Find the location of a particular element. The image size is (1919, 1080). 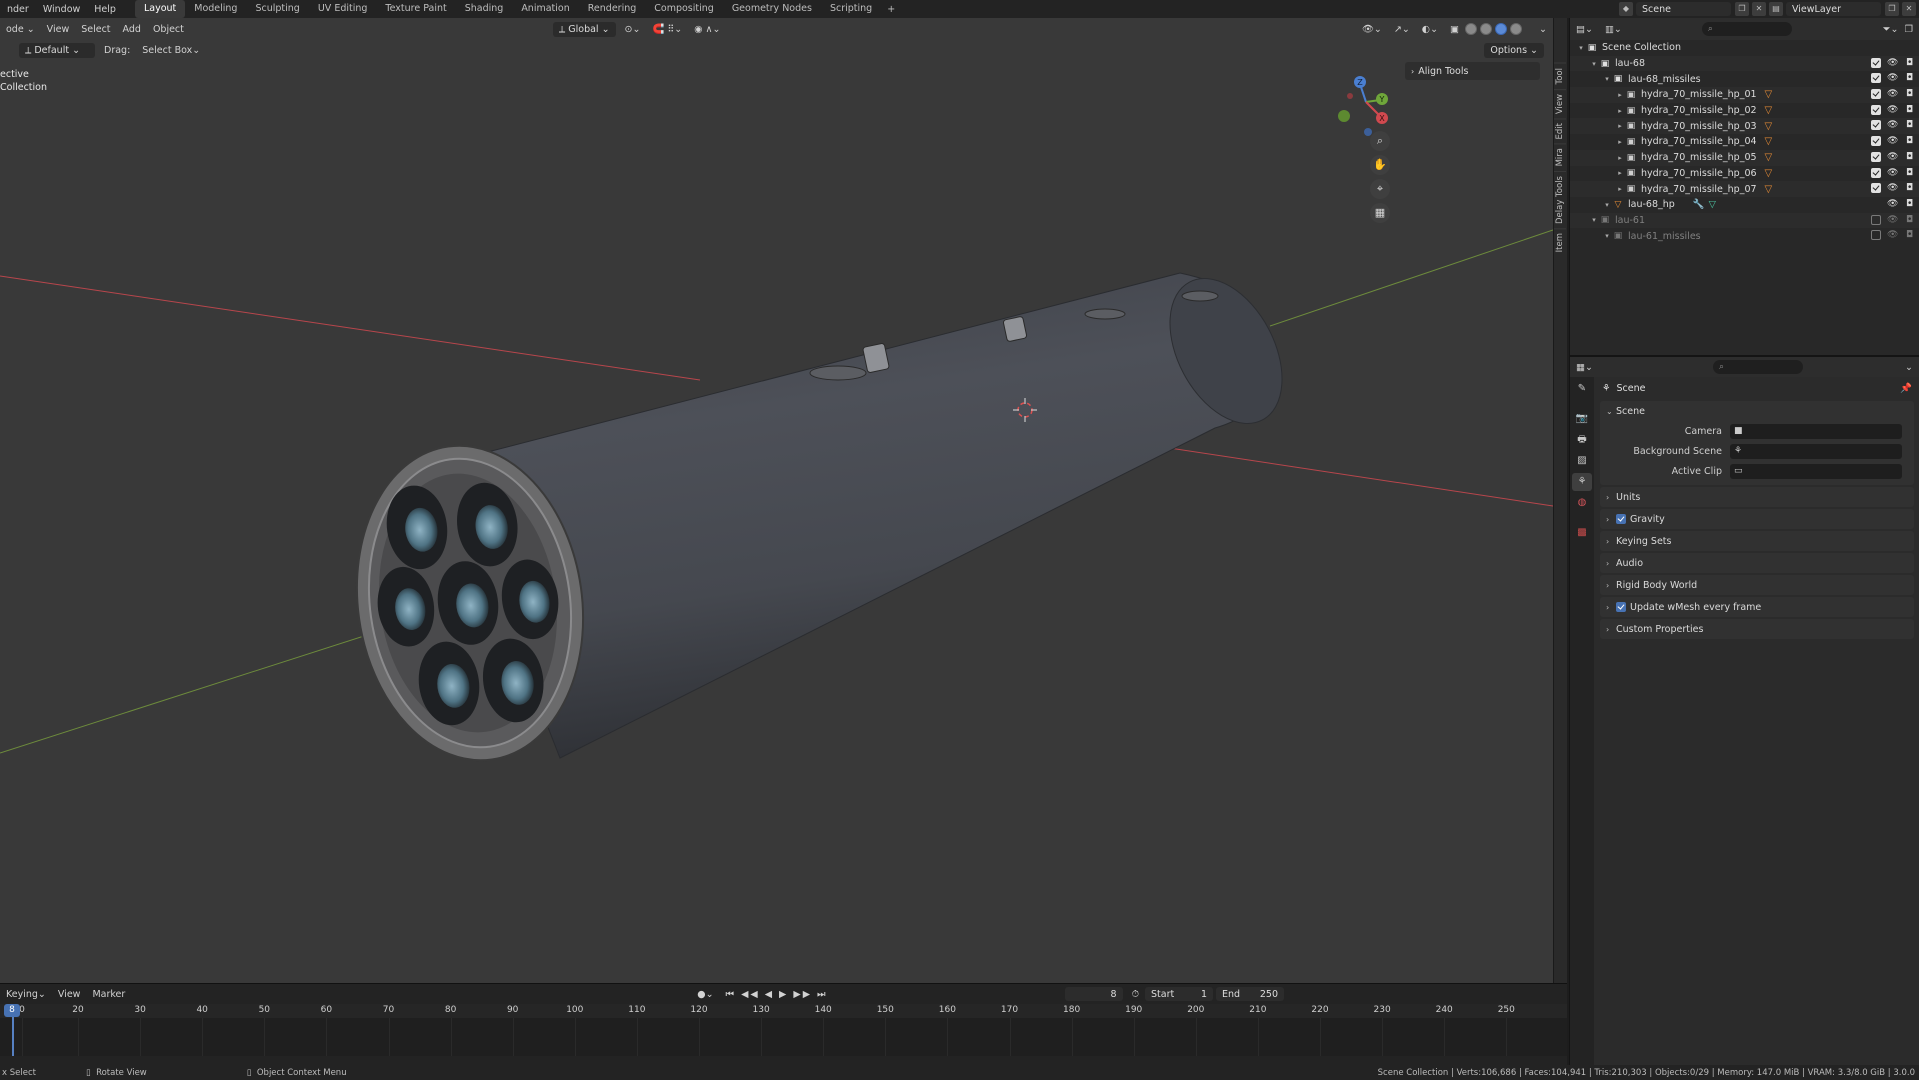

subpanel-header: › Audio is located at coordinates (1757, 563).